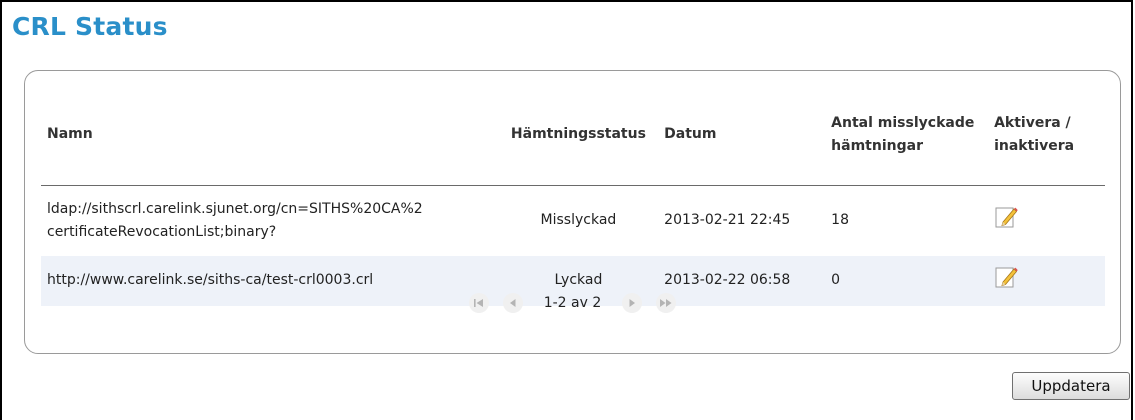 Image resolution: width=1135 pixels, height=420 pixels. I want to click on header-name: Namn, so click(270, 135).